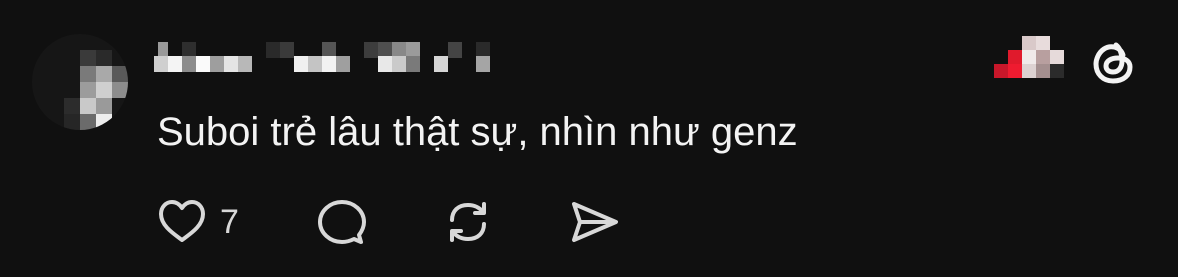 The image size is (1178, 277). I want to click on reply-button, so click(342, 222).